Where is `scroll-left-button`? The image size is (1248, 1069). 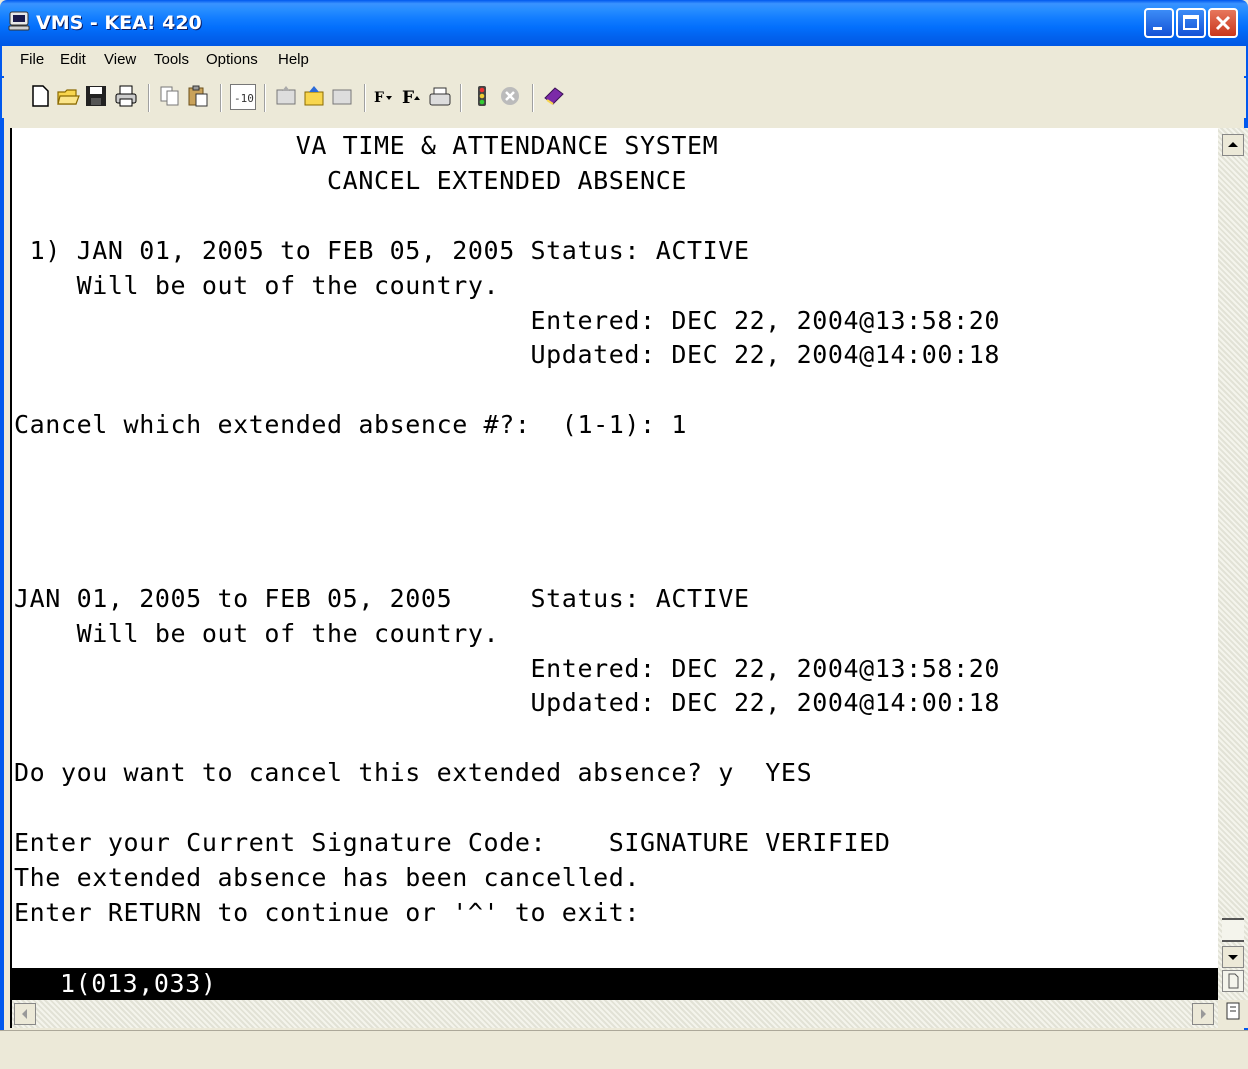
scroll-left-button is located at coordinates (25, 1014).